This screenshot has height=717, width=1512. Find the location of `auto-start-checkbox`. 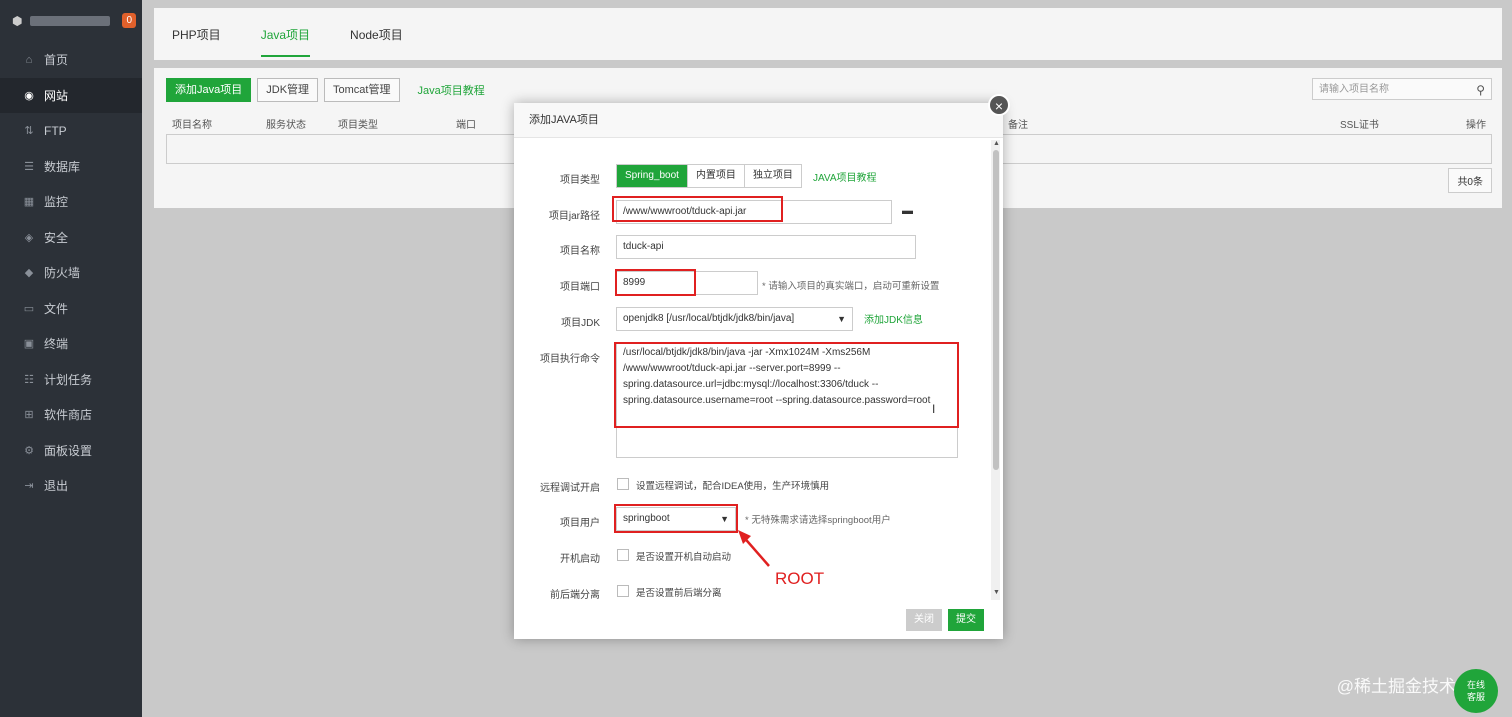

auto-start-checkbox is located at coordinates (623, 555).